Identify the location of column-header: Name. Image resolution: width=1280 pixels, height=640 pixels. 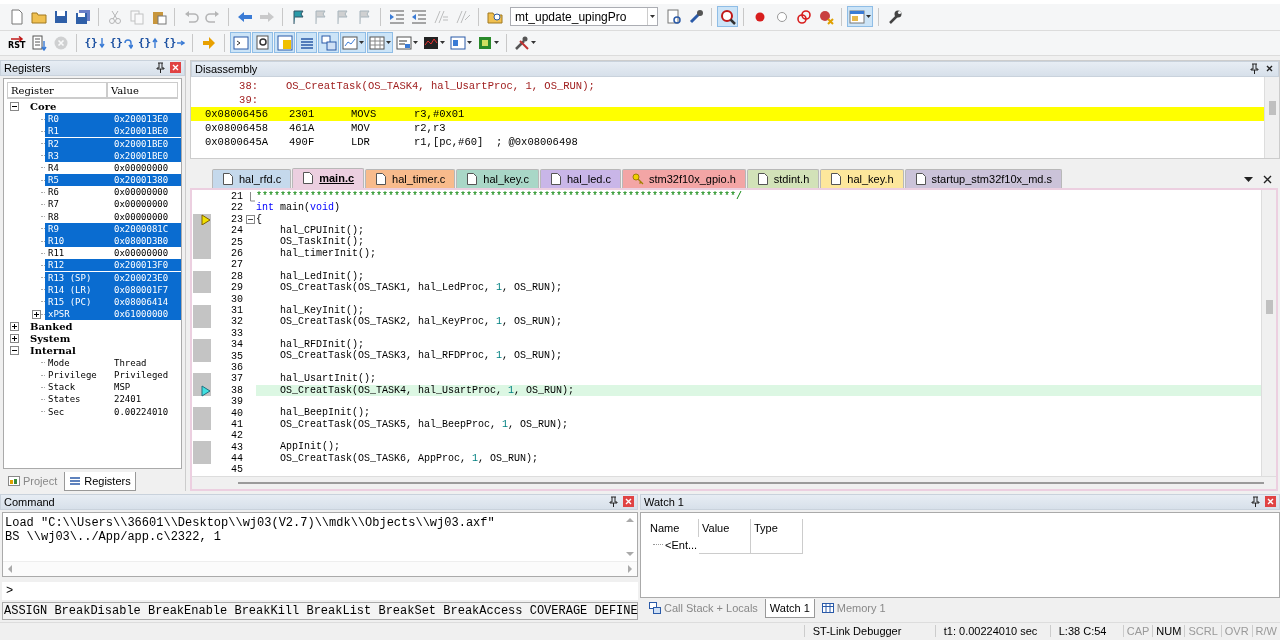
(673, 527).